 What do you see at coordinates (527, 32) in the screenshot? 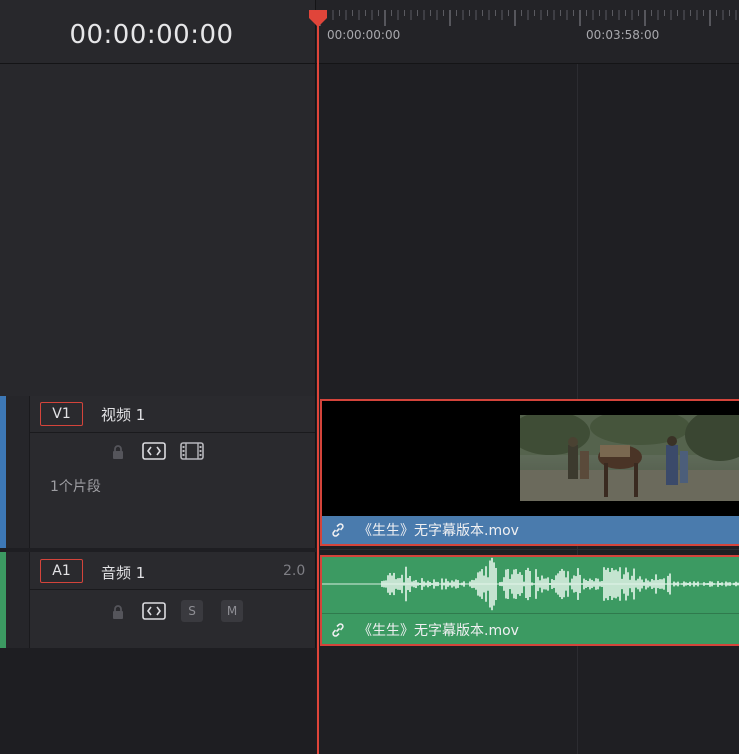
I see `timeline-ruler: 00:00:00:00 00:03:58:00` at bounding box center [527, 32].